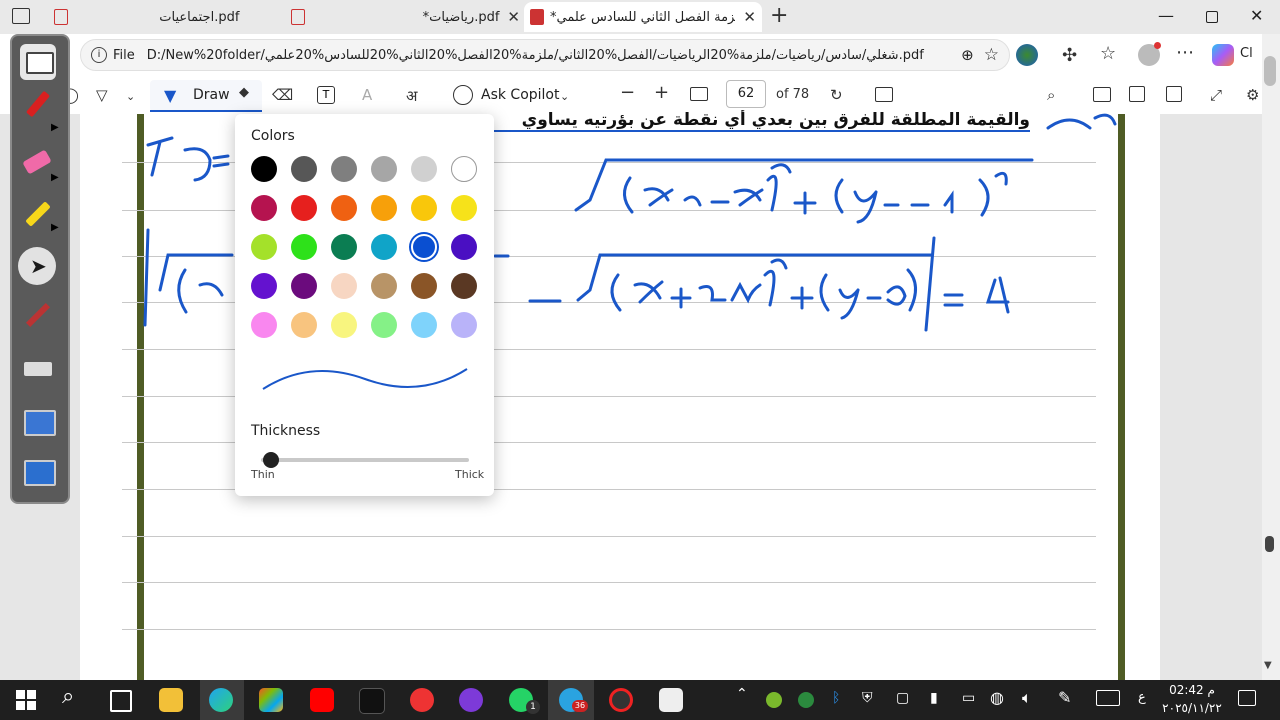 The height and width of the screenshot is (720, 1280). I want to click on camera-icon: ▭, so click(968, 698).